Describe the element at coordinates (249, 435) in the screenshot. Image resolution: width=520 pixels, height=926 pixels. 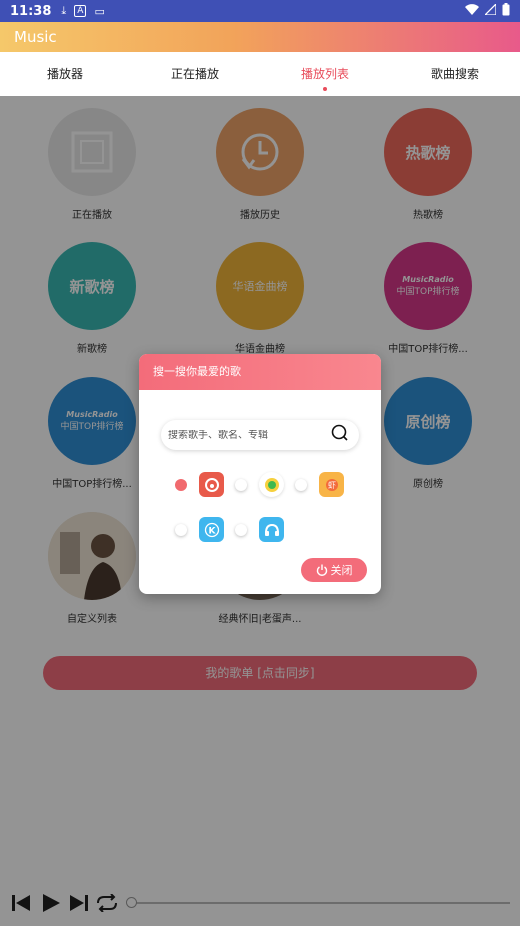
I see `search-input` at that location.